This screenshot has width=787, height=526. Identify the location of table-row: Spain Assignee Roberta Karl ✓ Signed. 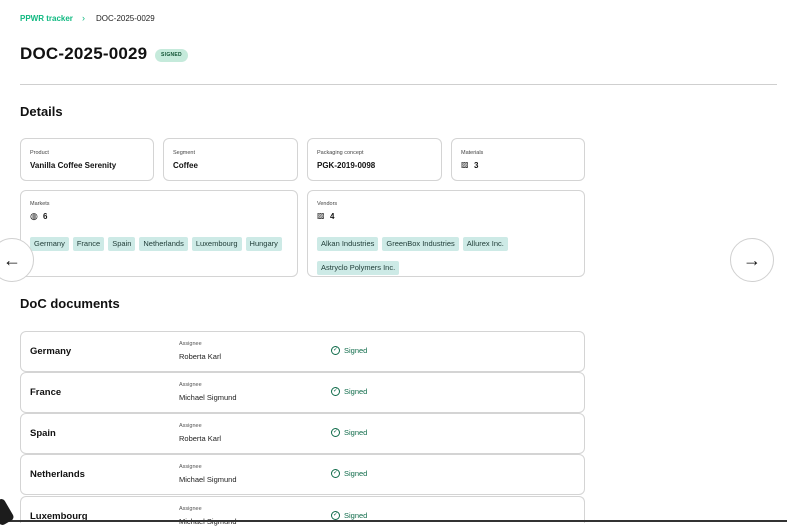
(302, 433).